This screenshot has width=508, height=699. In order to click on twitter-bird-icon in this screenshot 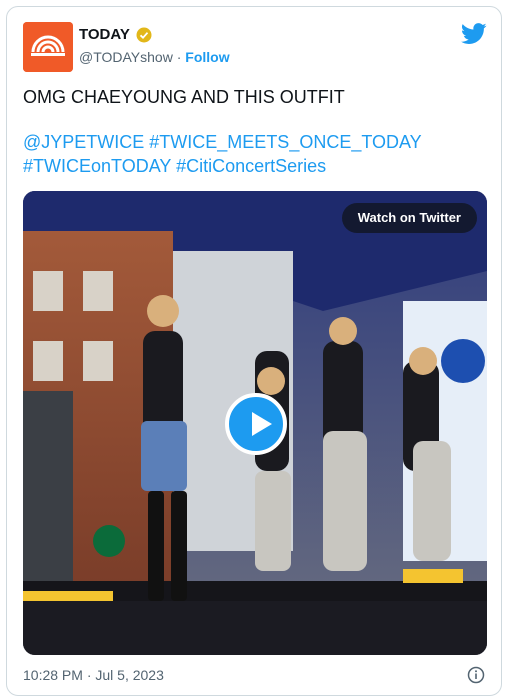, I will do `click(474, 34)`.